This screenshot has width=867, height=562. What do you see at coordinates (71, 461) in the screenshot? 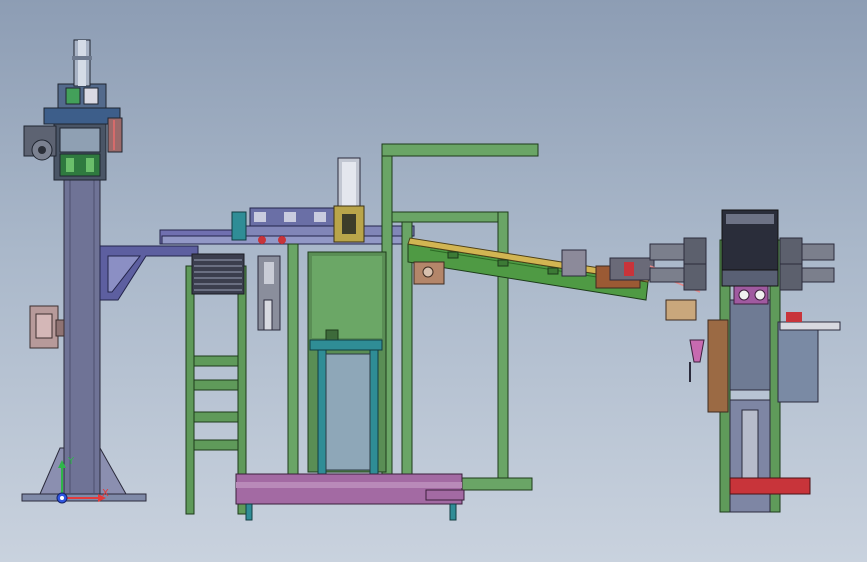
I see `triad-y-label: Y` at bounding box center [71, 461].